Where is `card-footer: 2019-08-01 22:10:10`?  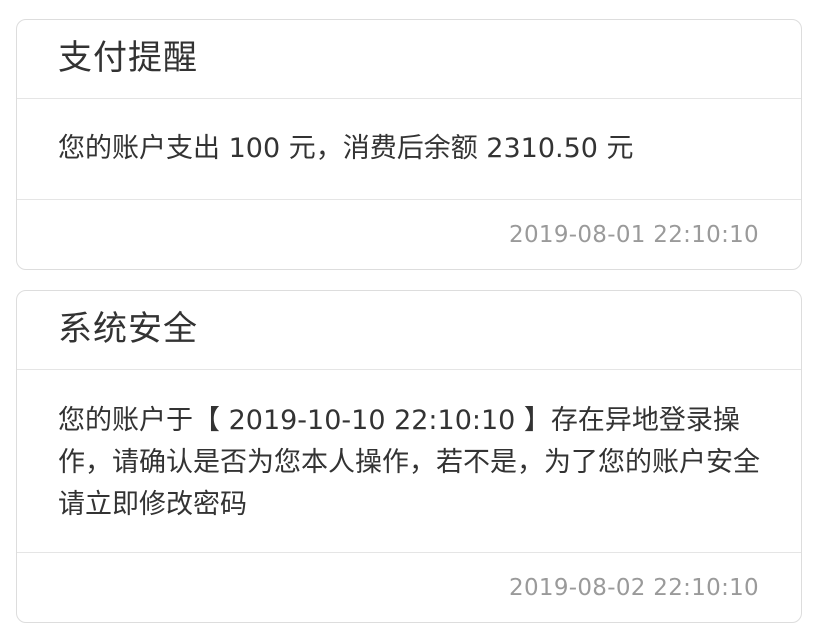 card-footer: 2019-08-01 22:10:10 is located at coordinates (409, 234).